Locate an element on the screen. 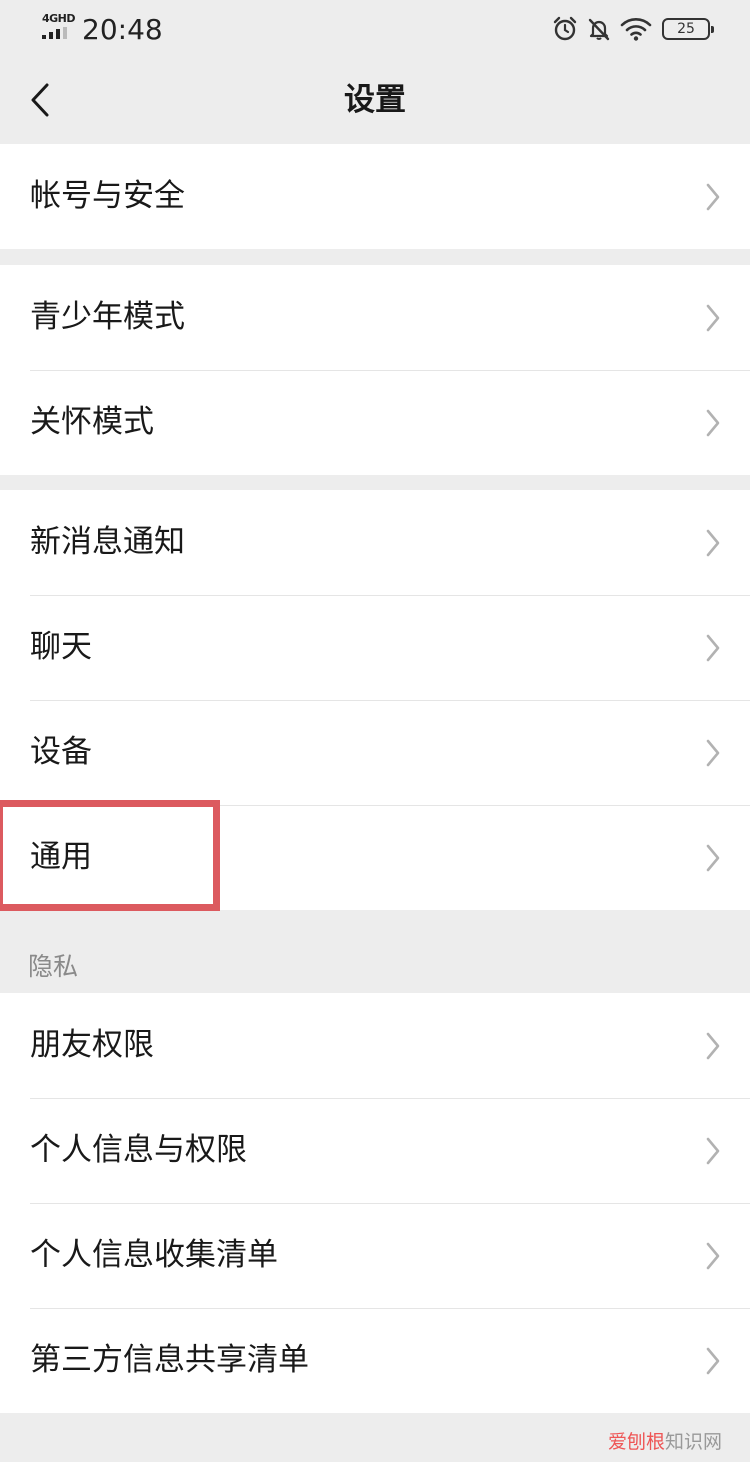 The width and height of the screenshot is (750, 1462). chevron-left-icon is located at coordinates (40, 100).